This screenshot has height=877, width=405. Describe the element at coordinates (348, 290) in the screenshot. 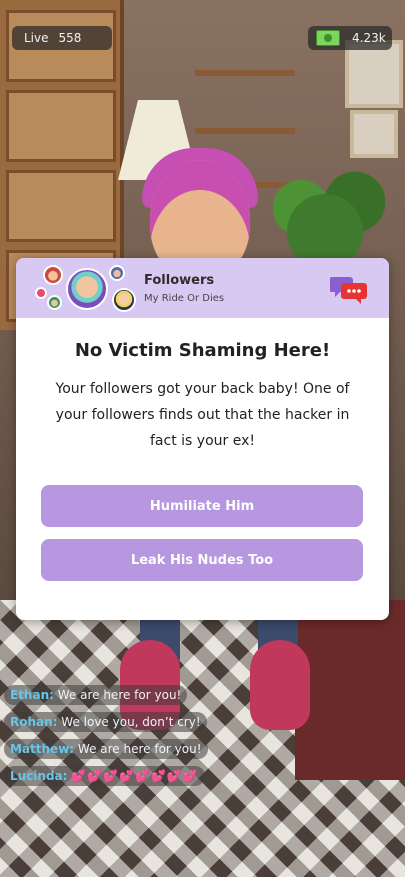

I see `chat-bubbles-icon` at that location.